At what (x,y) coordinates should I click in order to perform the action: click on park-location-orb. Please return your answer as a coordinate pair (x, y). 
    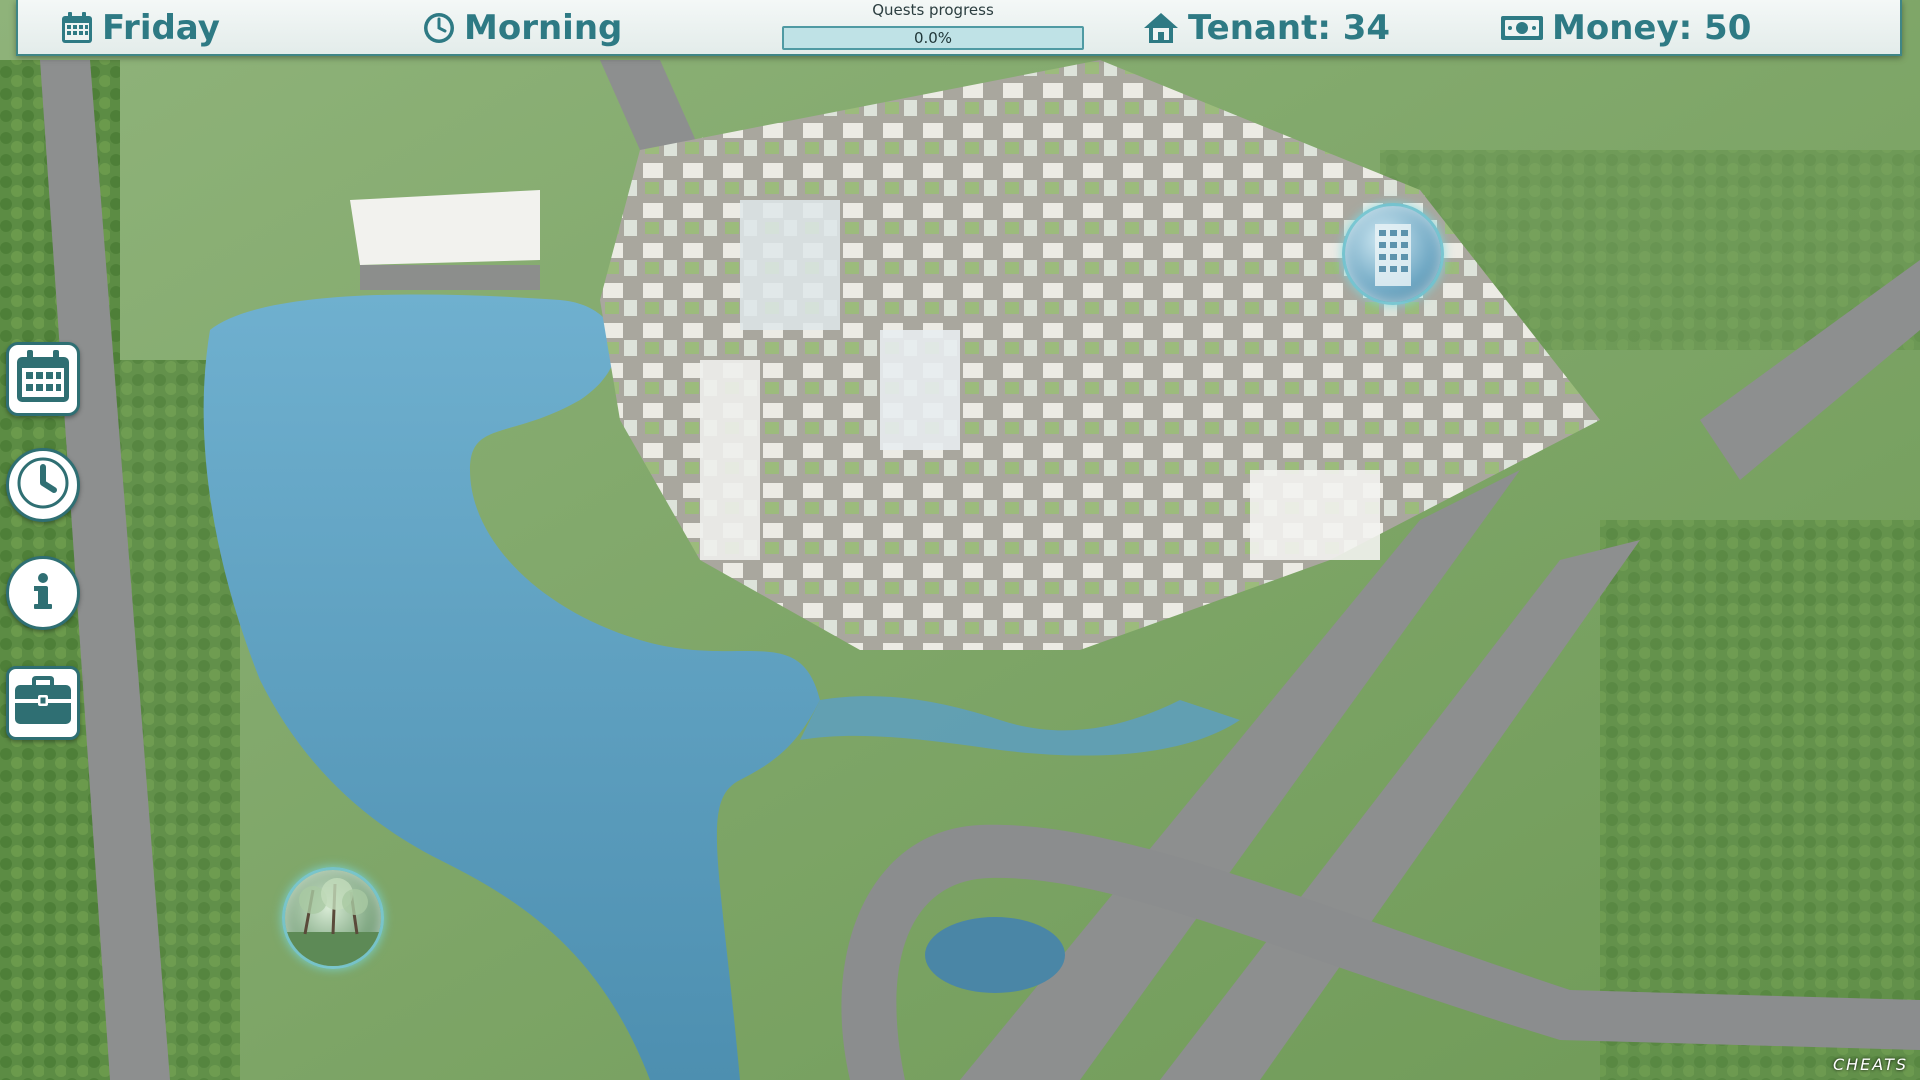
    Looking at the image, I should click on (333, 918).